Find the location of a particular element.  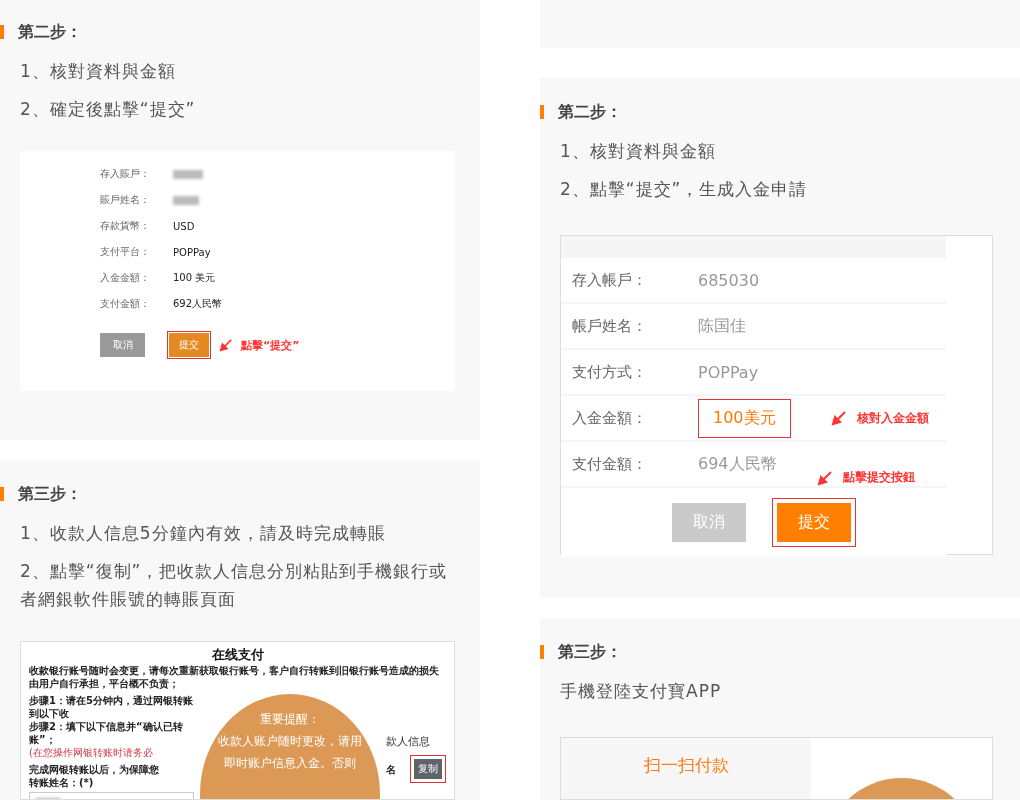

field-label: 賬戶姓名： is located at coordinates (125, 200).